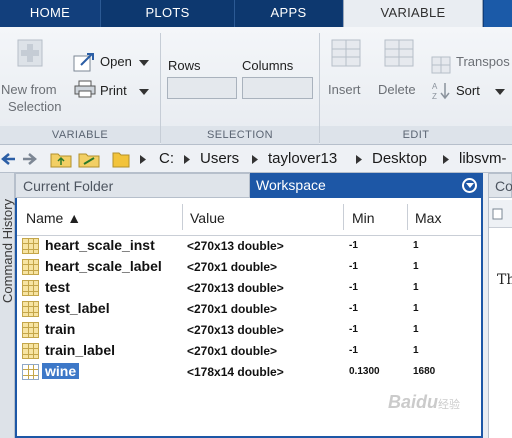 The image size is (512, 438). Describe the element at coordinates (397, 89) in the screenshot. I see `delete-label: Delete` at that location.